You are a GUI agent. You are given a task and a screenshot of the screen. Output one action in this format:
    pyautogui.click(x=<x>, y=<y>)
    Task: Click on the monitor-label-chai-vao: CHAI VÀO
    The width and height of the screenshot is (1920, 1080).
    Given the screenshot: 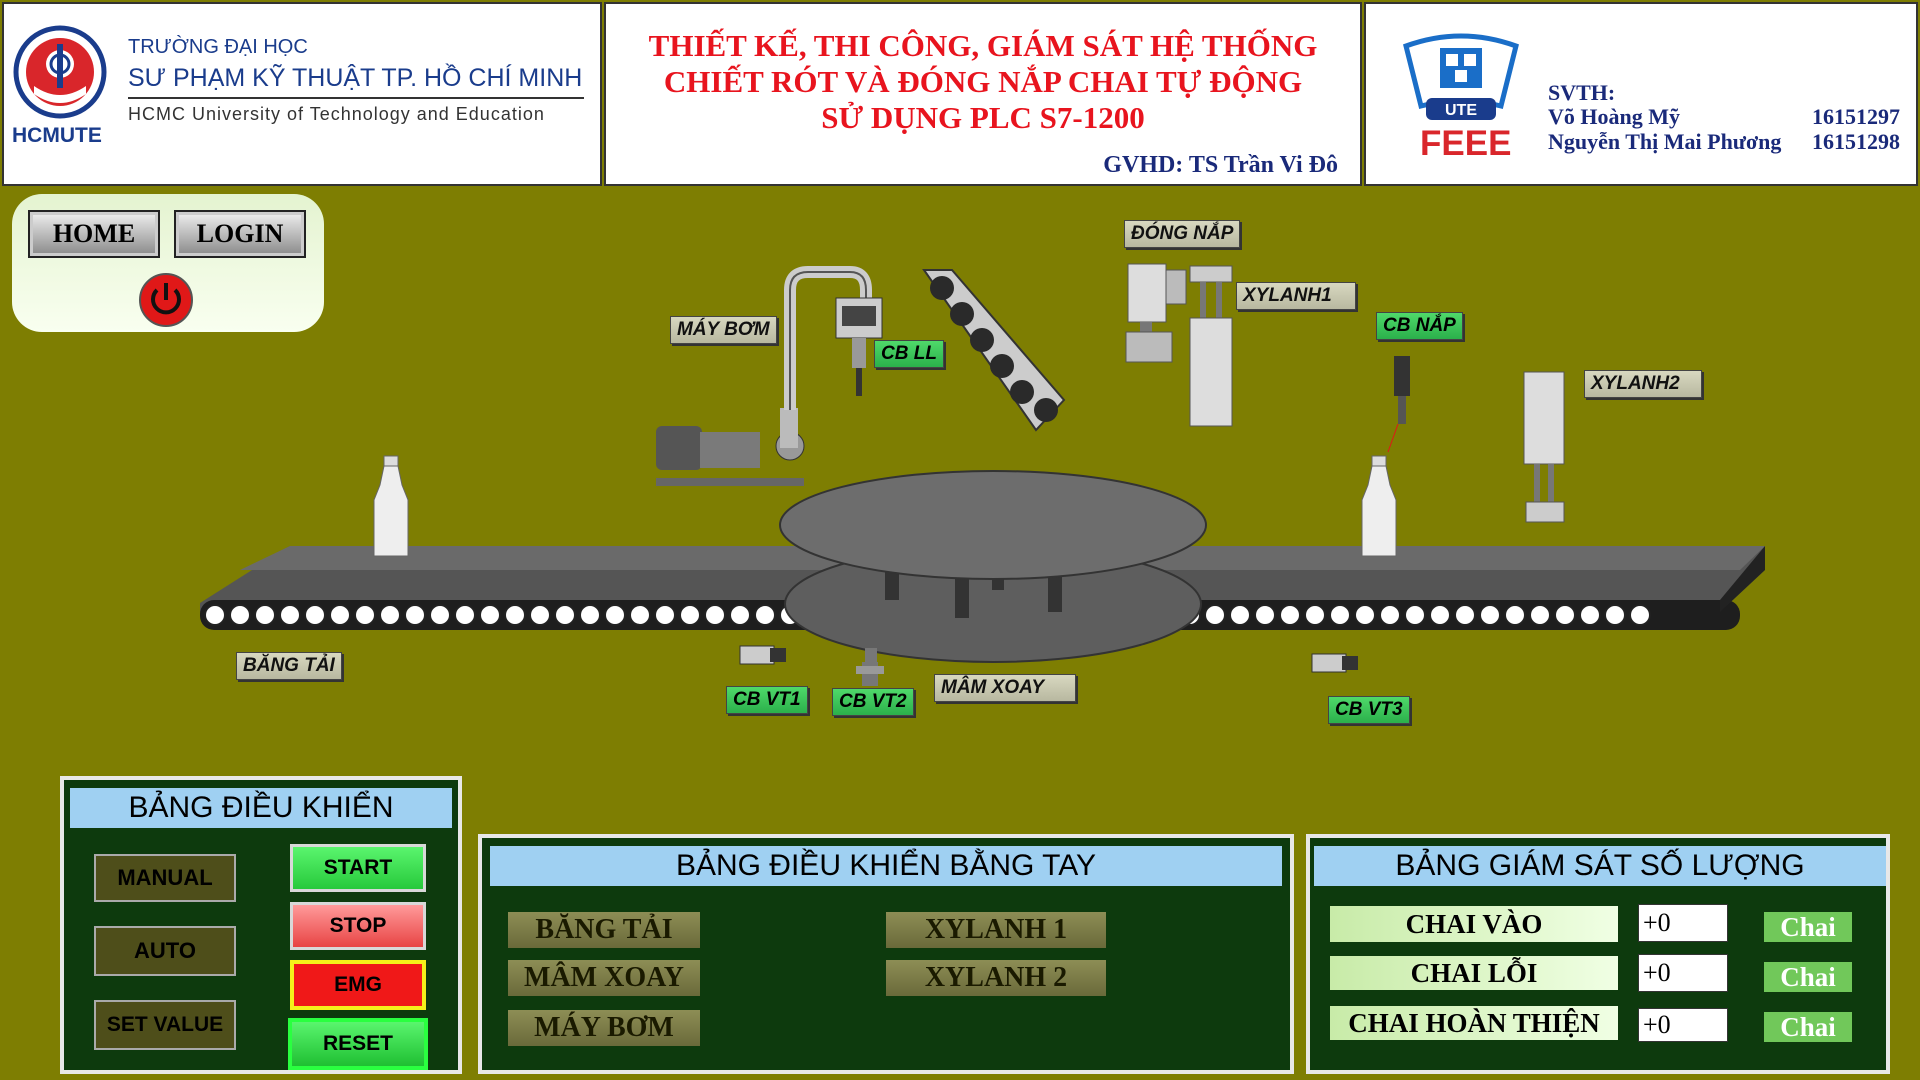 What is the action you would take?
    pyautogui.click(x=1474, y=924)
    